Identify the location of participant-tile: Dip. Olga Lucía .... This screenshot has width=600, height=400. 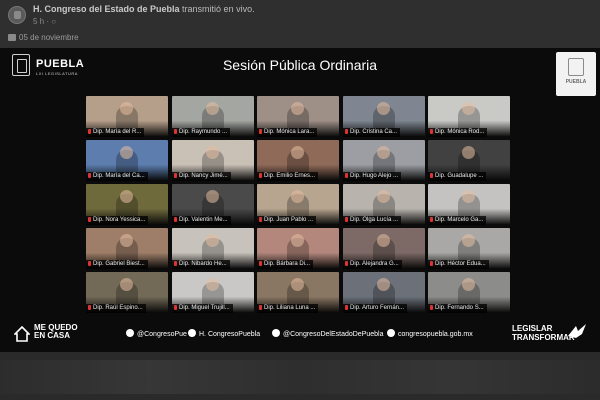
(384, 204).